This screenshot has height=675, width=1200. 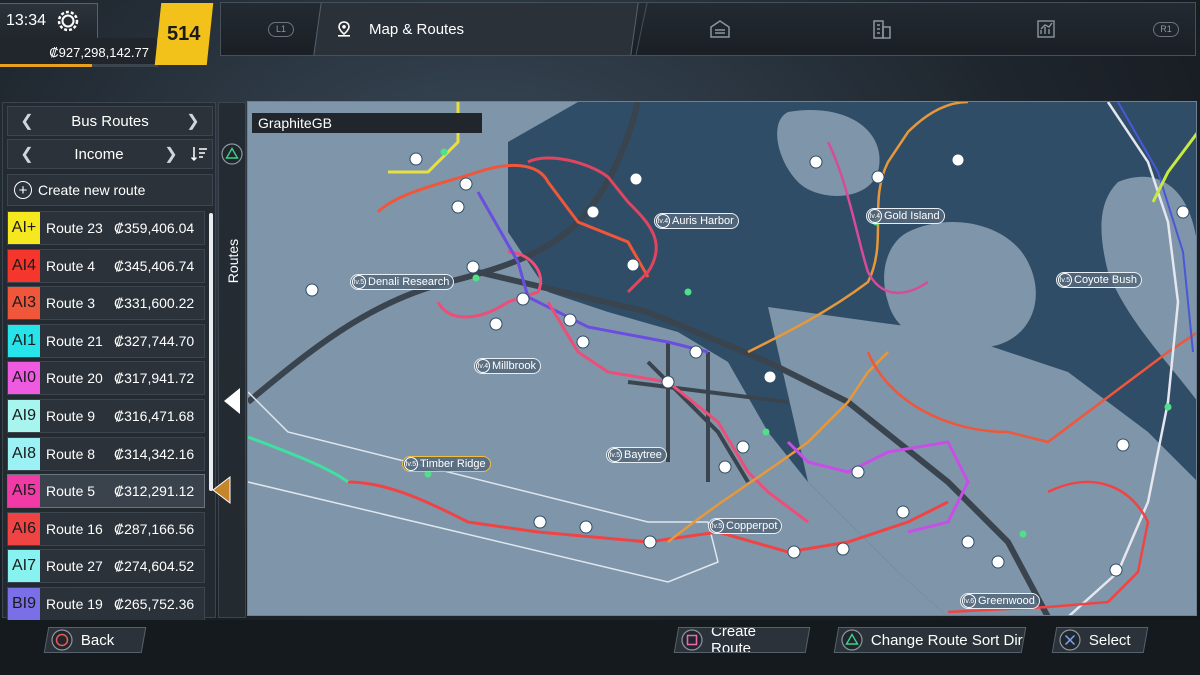 What do you see at coordinates (1000, 601) in the screenshot?
I see `place-label: lv.6 Greenwood` at bounding box center [1000, 601].